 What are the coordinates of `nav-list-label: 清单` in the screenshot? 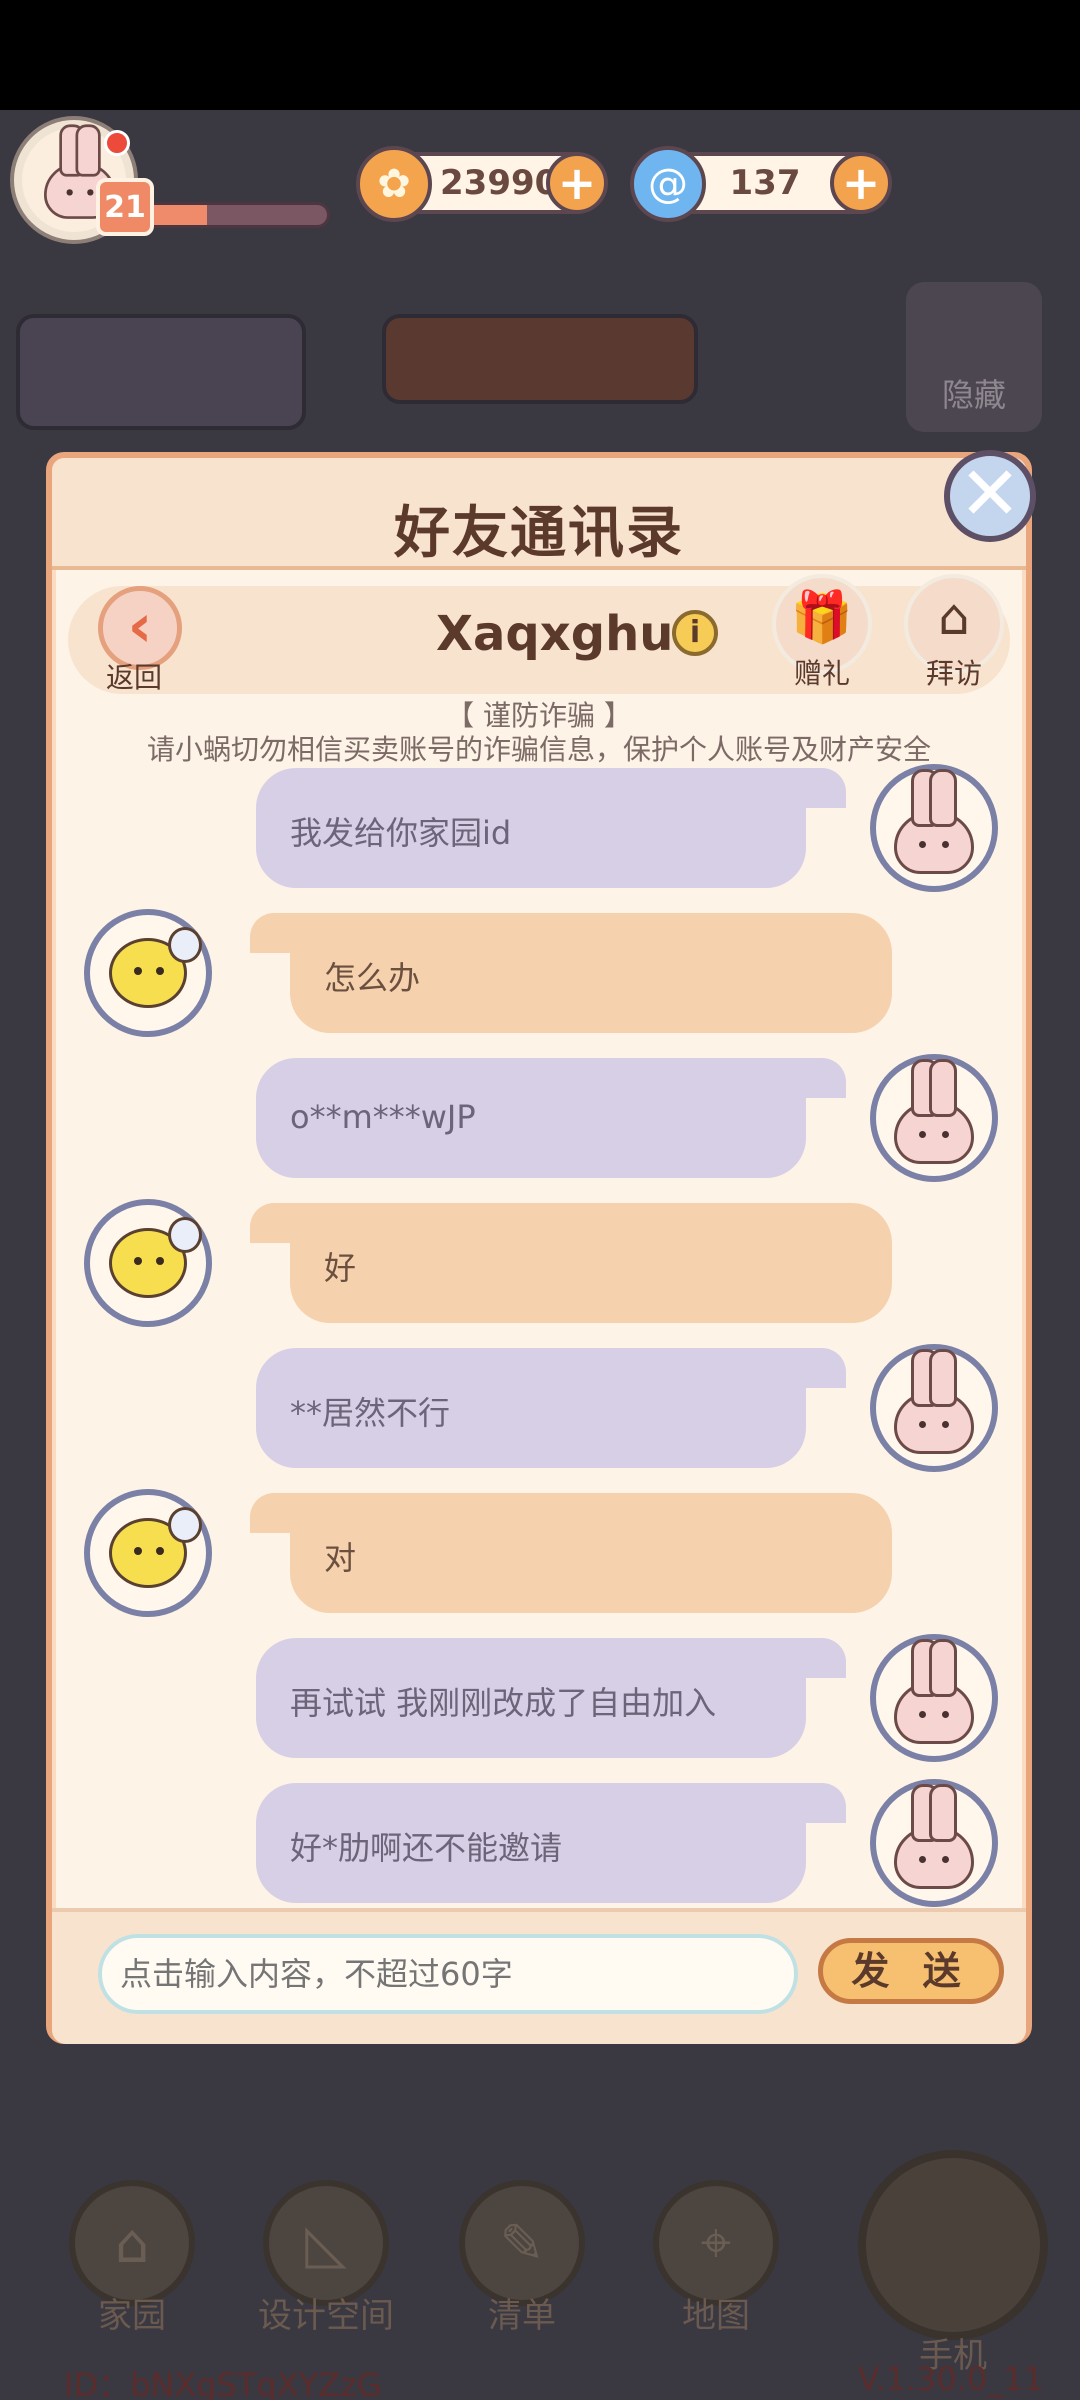 It's located at (522, 2316).